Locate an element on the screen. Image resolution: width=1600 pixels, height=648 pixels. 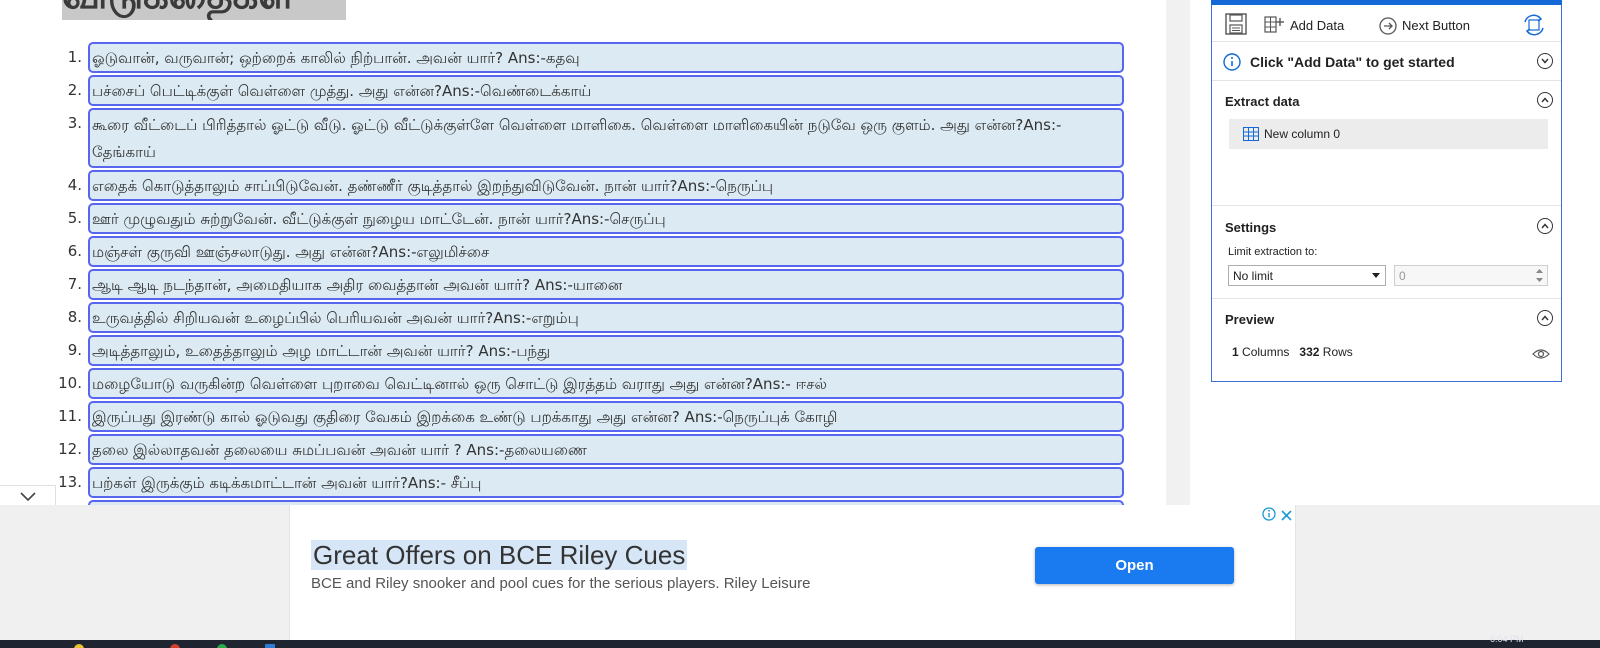
riddle-number: 9. is located at coordinates (74, 350).